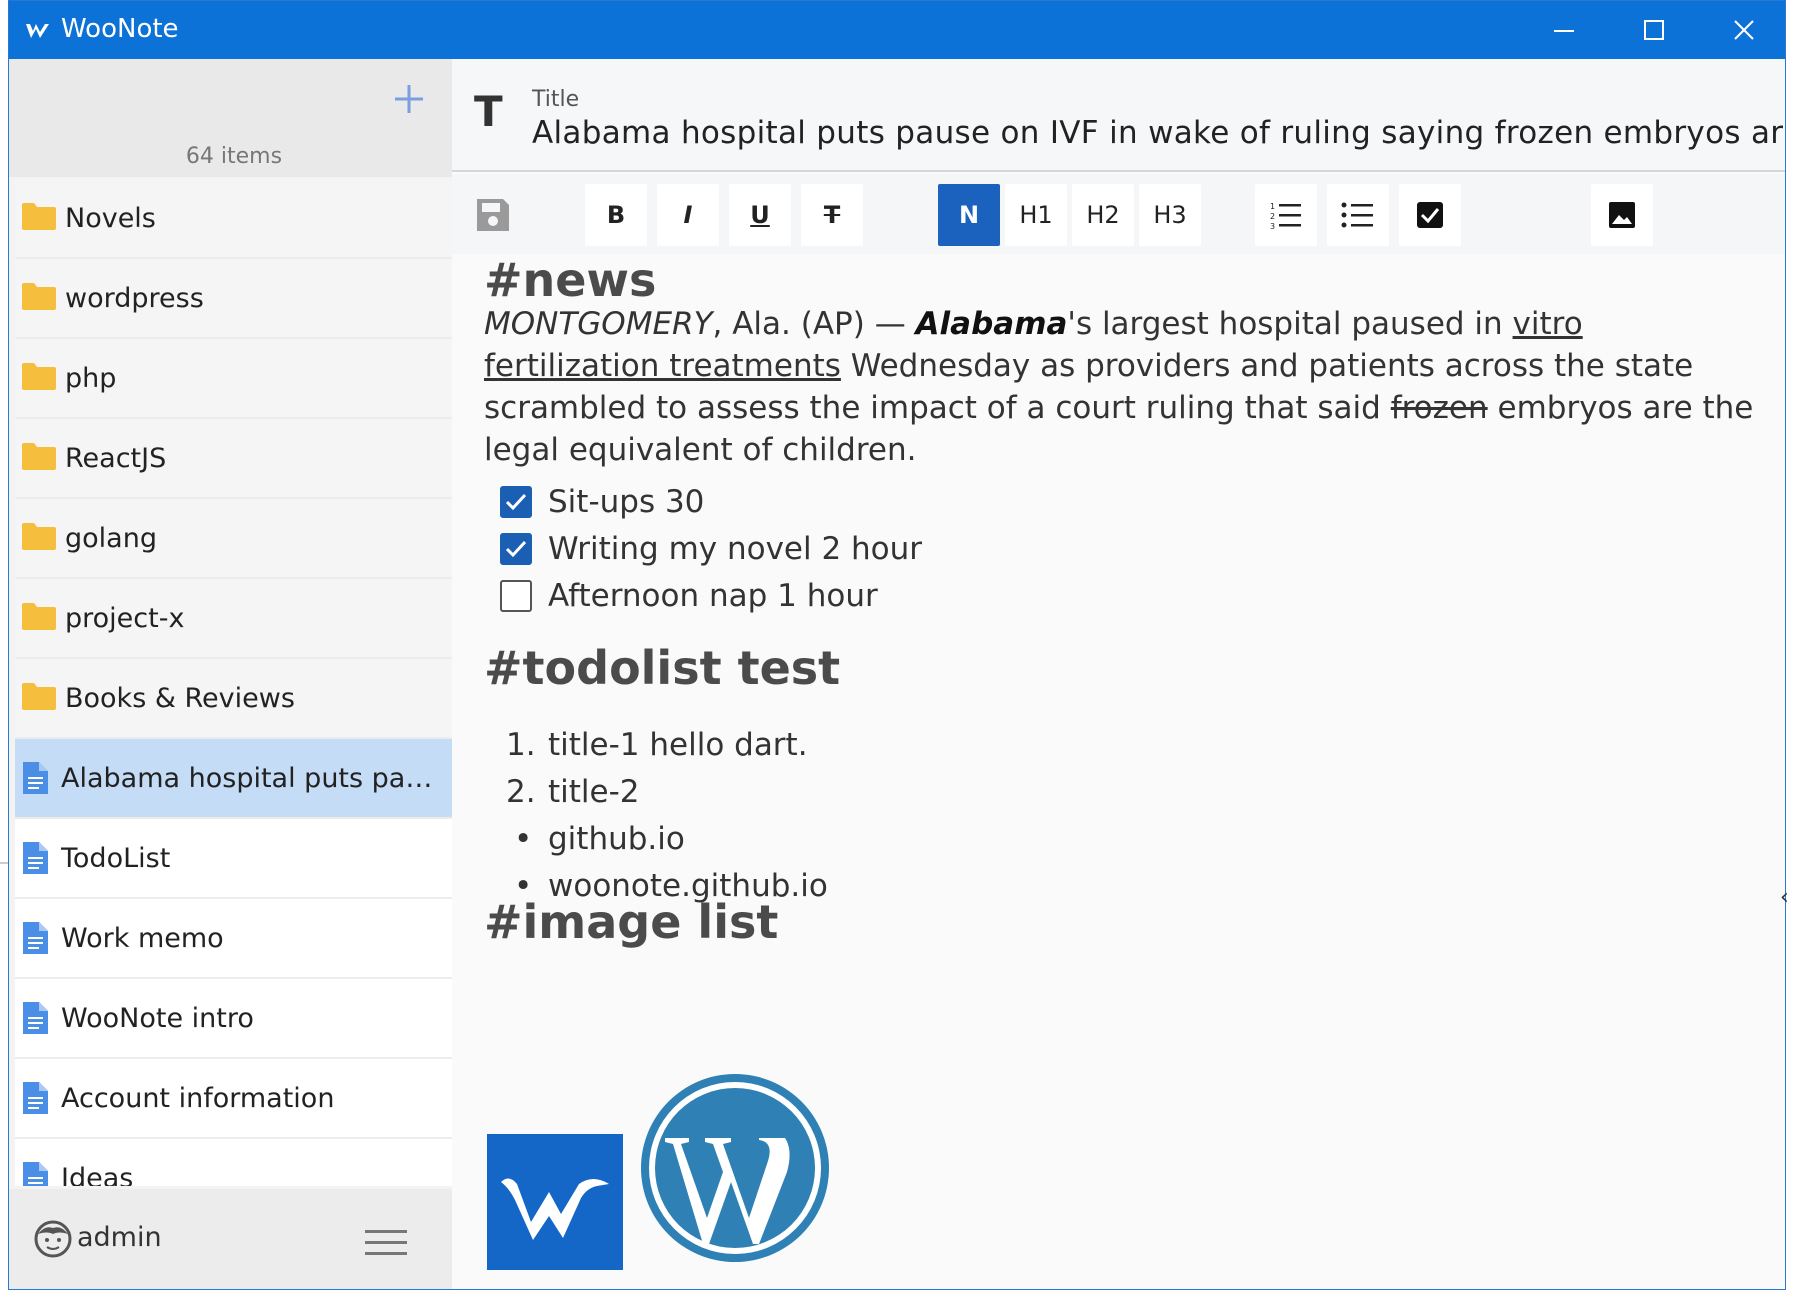  I want to click on note-item: WooNote intro, so click(233, 1019).